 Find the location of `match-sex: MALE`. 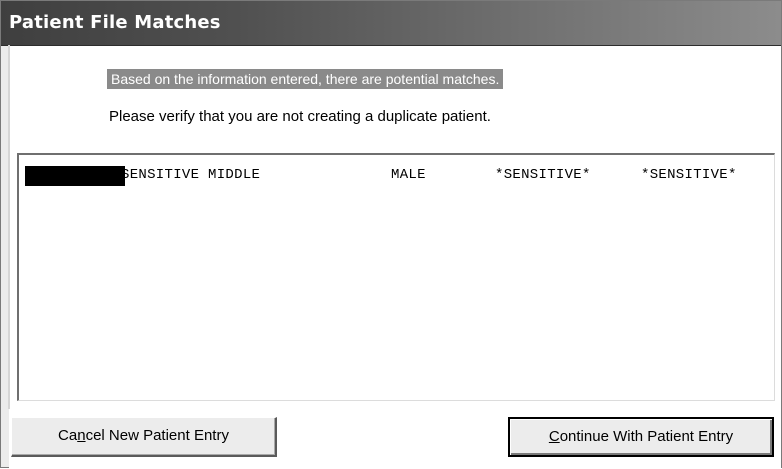

match-sex: MALE is located at coordinates (408, 175).